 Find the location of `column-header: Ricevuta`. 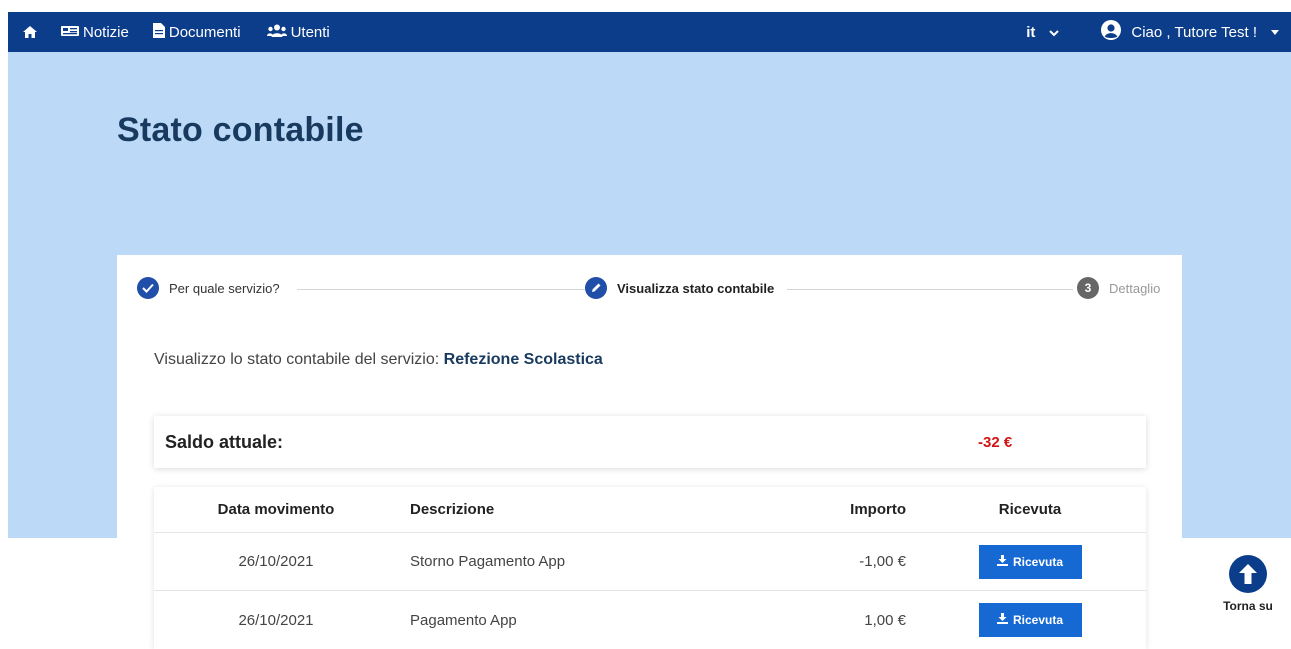

column-header: Ricevuta is located at coordinates (1030, 509).